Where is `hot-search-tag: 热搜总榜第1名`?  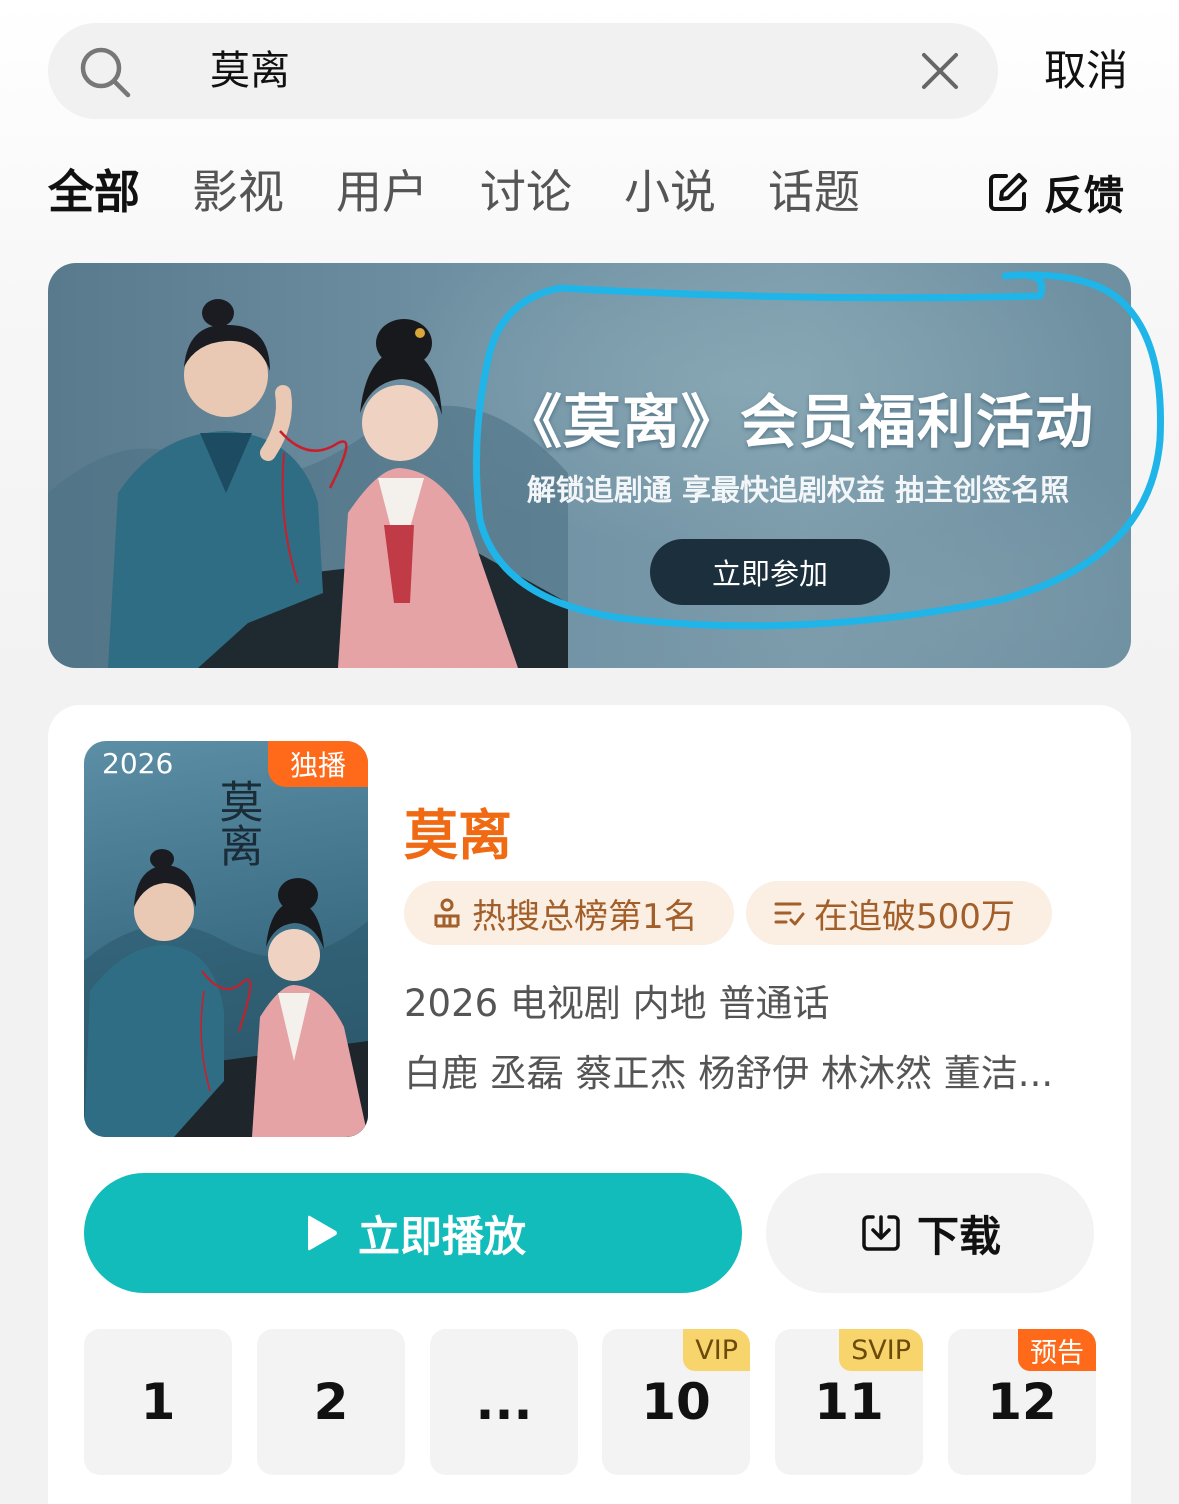 hot-search-tag: 热搜总榜第1名 is located at coordinates (569, 913).